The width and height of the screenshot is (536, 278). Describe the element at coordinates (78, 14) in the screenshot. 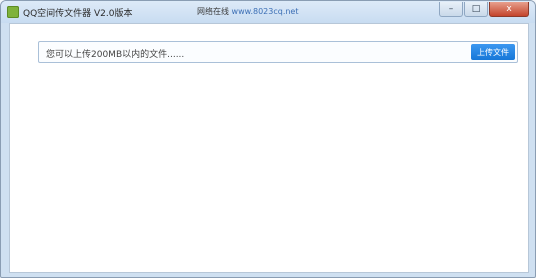

I see `window-title: QQ空间传文件器 V2.0版本` at that location.